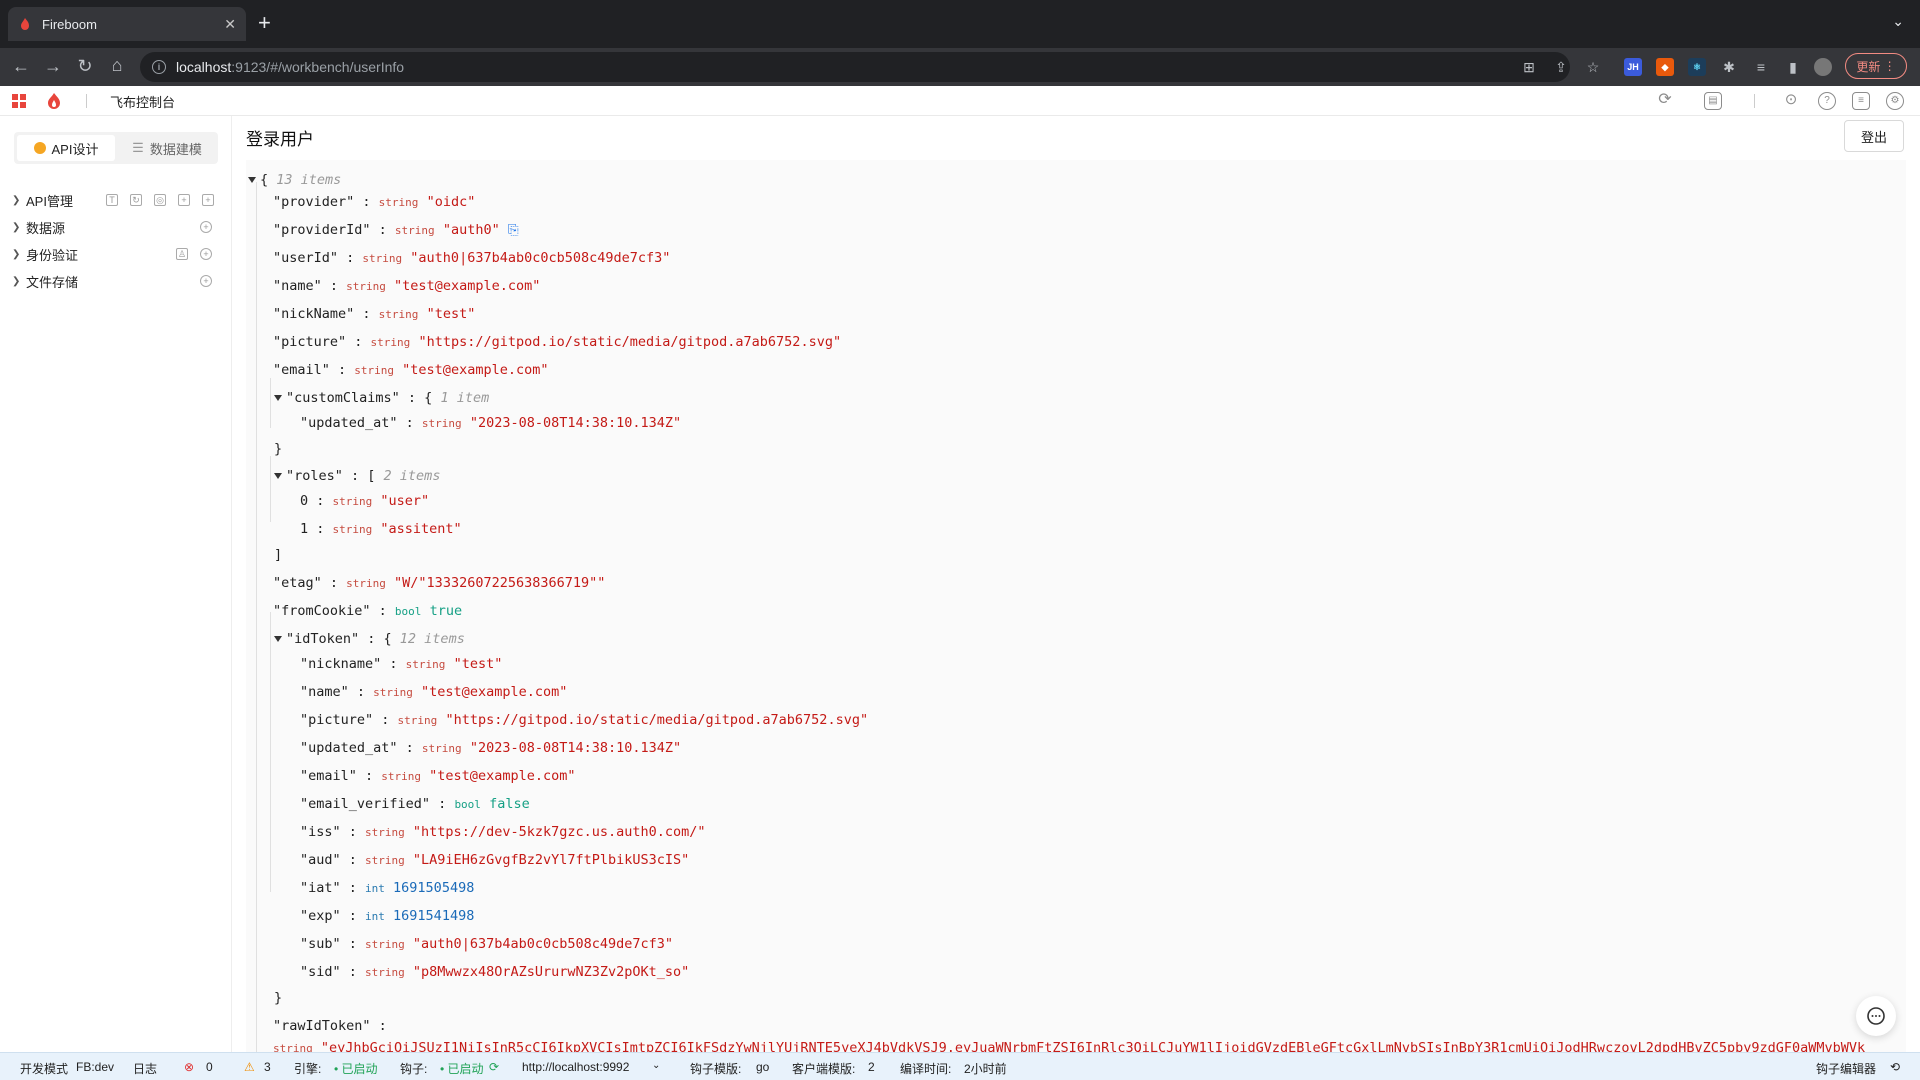 The width and height of the screenshot is (1920, 1080). What do you see at coordinates (160, 200) in the screenshot?
I see `view-icon: ◎` at bounding box center [160, 200].